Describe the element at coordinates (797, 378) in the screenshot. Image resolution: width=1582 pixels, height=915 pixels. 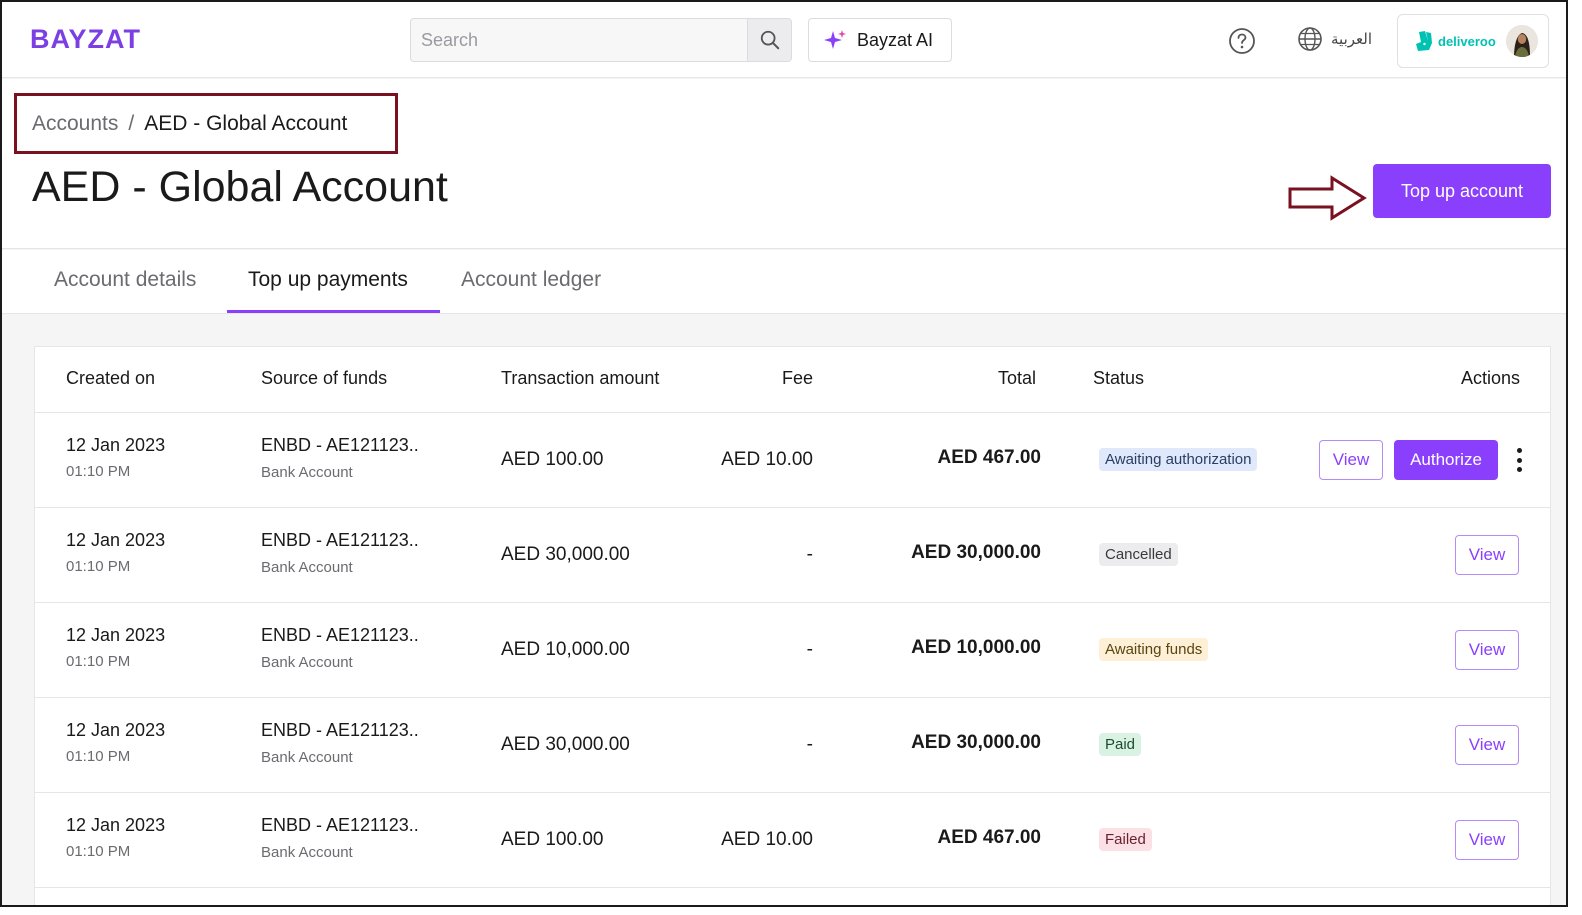
I see `column-header-fee: Fee` at that location.